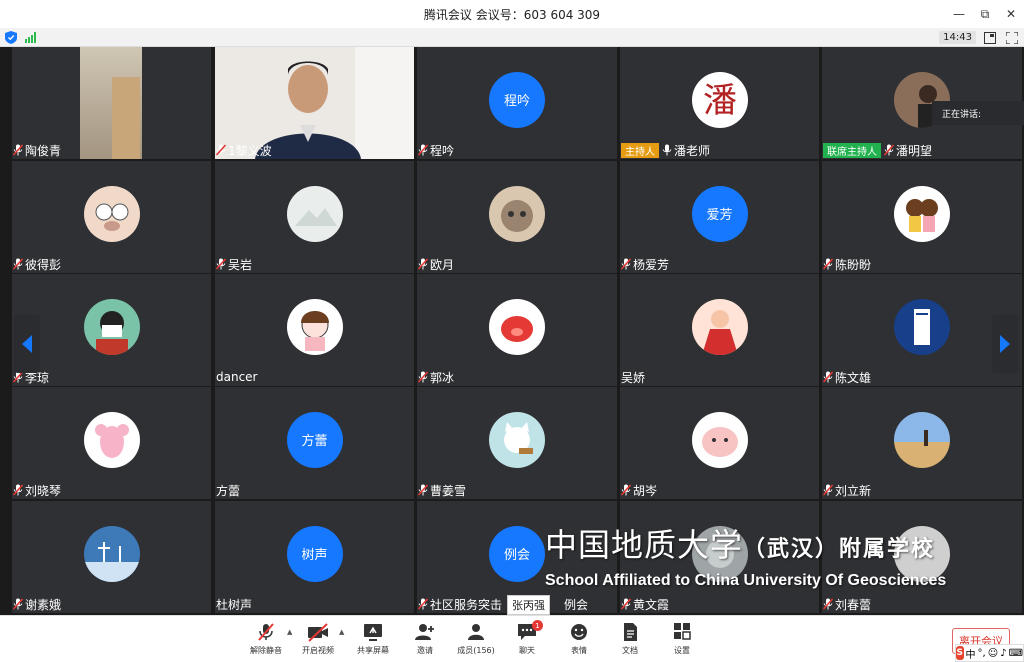 This screenshot has height=662, width=1024. Describe the element at coordinates (576, 604) in the screenshot. I see `participant-name-tail: 例会` at that location.